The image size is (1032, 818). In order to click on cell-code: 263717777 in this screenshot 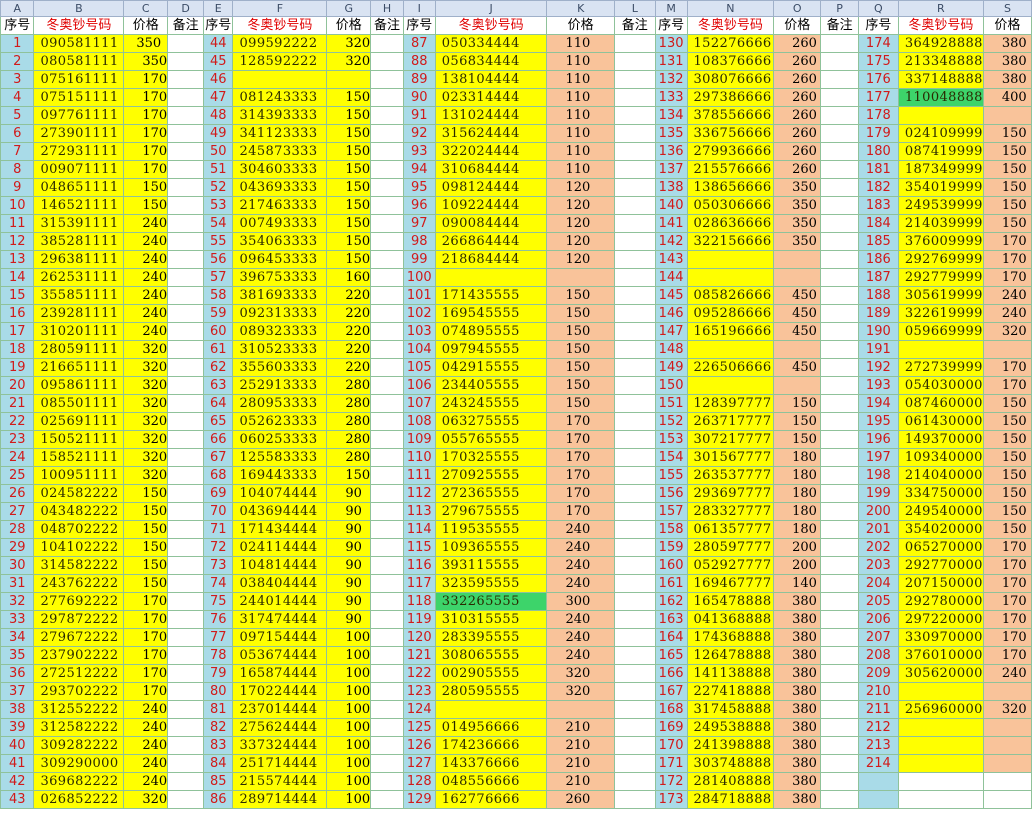, I will do `click(730, 421)`.